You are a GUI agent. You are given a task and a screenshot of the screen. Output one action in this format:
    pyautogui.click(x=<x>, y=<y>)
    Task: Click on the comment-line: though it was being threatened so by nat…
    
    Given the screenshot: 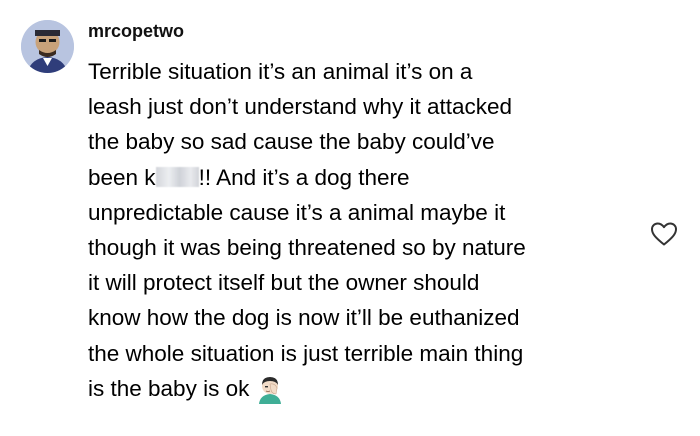 What is the action you would take?
    pyautogui.click(x=307, y=248)
    